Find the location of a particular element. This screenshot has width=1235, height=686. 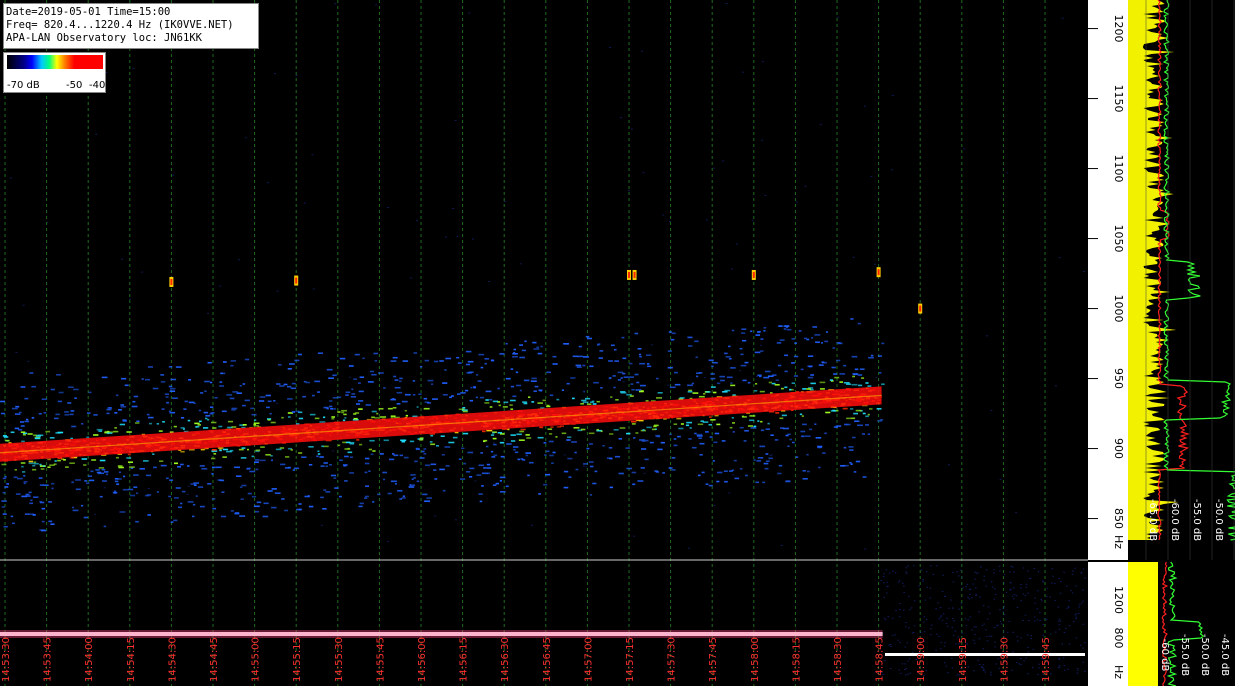

color-scale-legend: -70 dB -50 -40 is located at coordinates (54, 72).